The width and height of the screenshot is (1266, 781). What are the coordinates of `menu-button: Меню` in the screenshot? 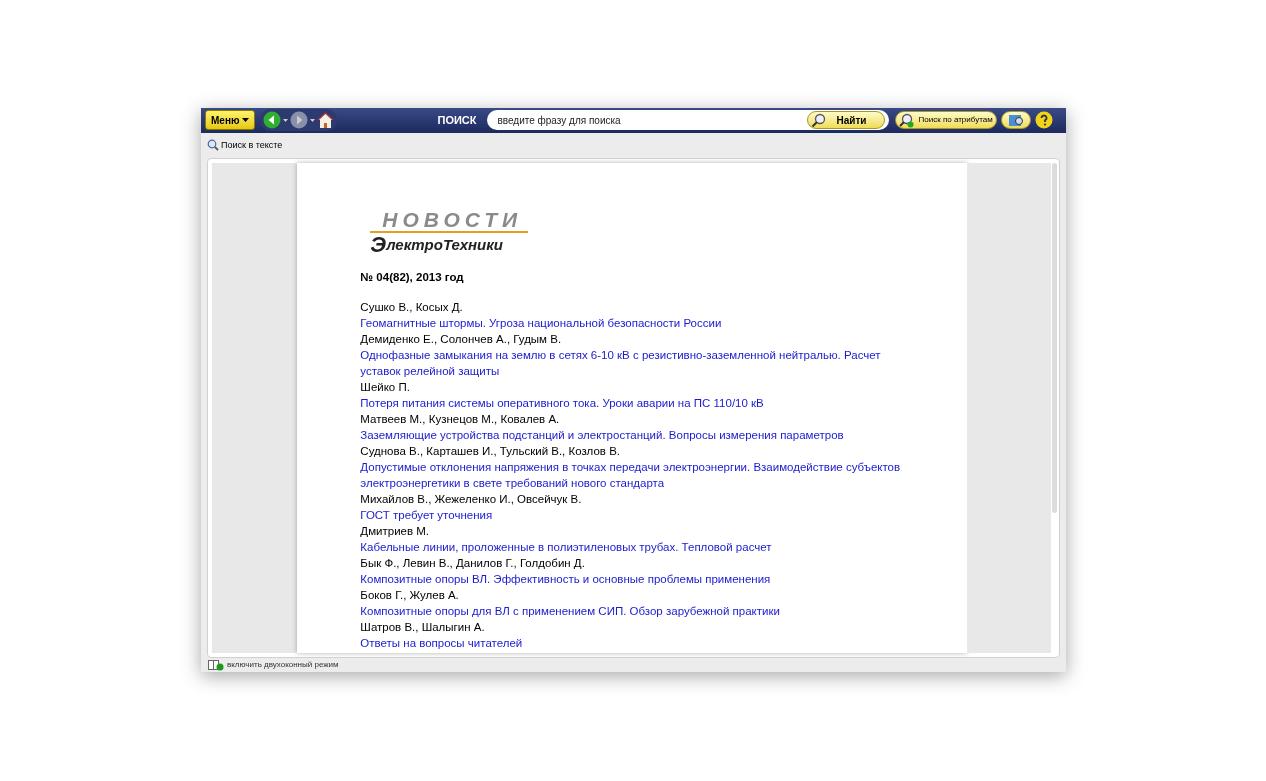 It's located at (230, 120).